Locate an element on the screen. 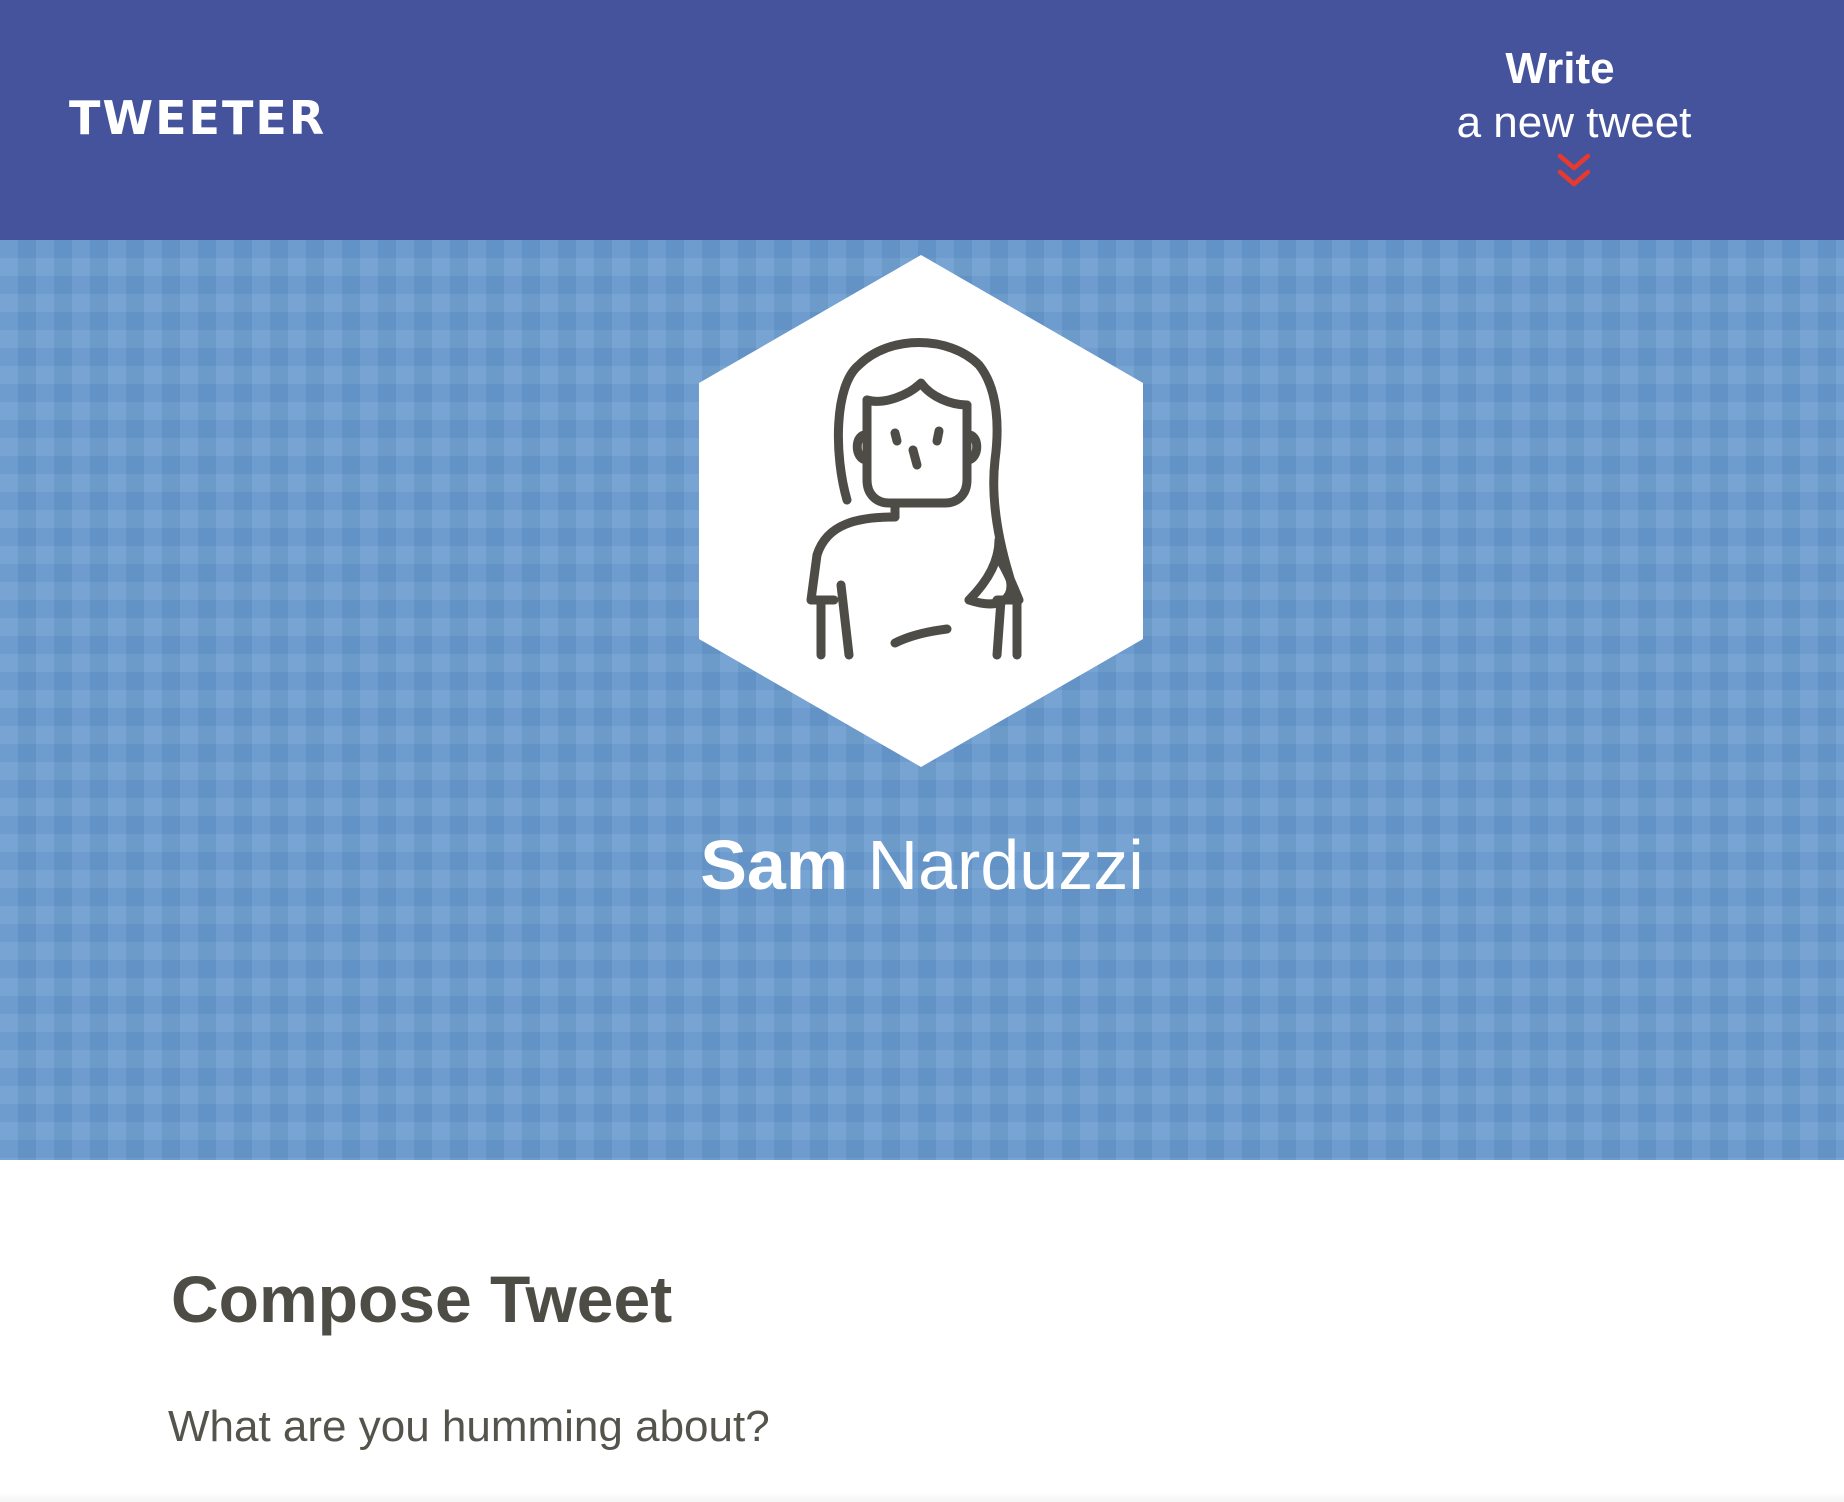 Image resolution: width=1844 pixels, height=1502 pixels. profile-name: Sam Narduzzi is located at coordinates (922, 865).